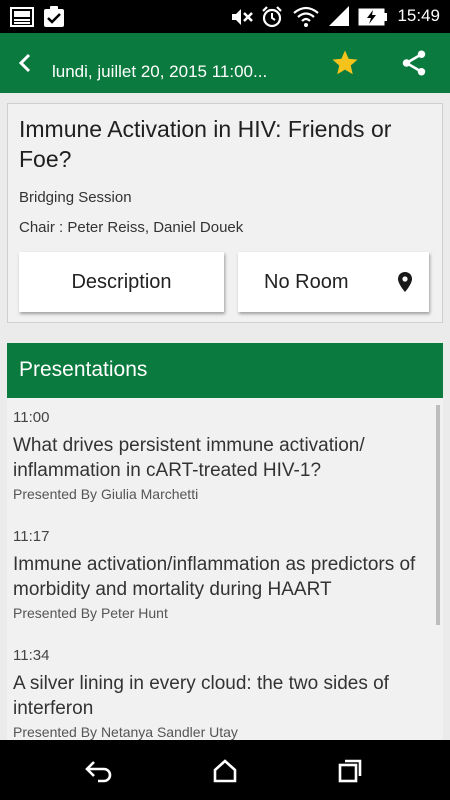 Image resolution: width=450 pixels, height=800 pixels. I want to click on nav-back-icon, so click(98, 772).